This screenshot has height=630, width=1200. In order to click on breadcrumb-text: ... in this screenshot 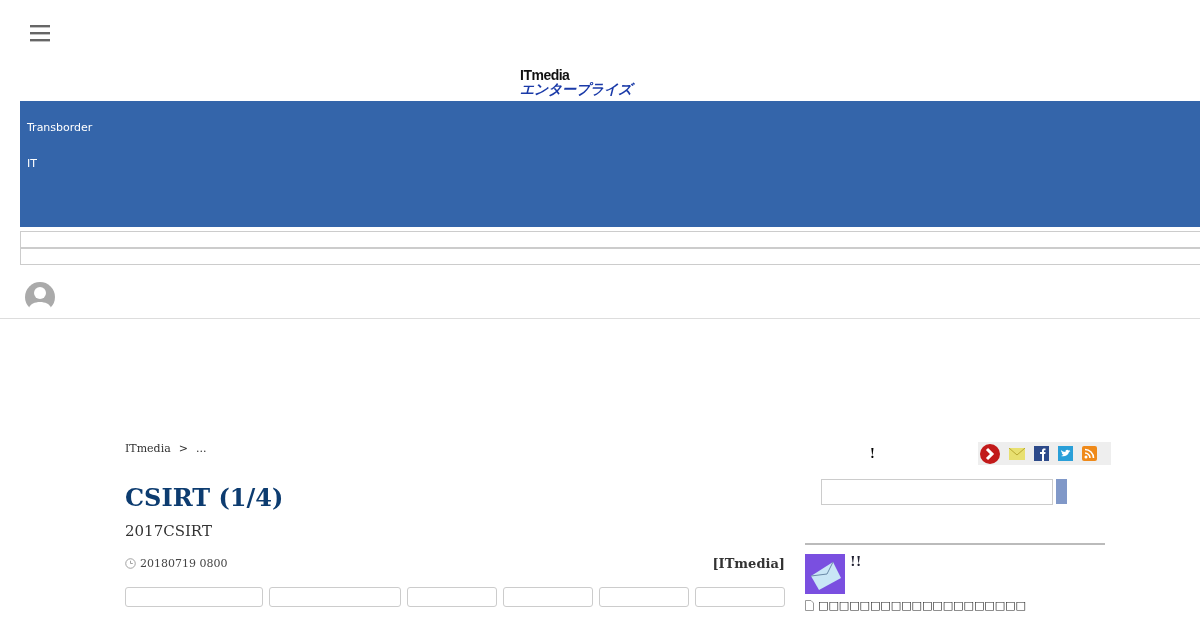, I will do `click(201, 448)`.